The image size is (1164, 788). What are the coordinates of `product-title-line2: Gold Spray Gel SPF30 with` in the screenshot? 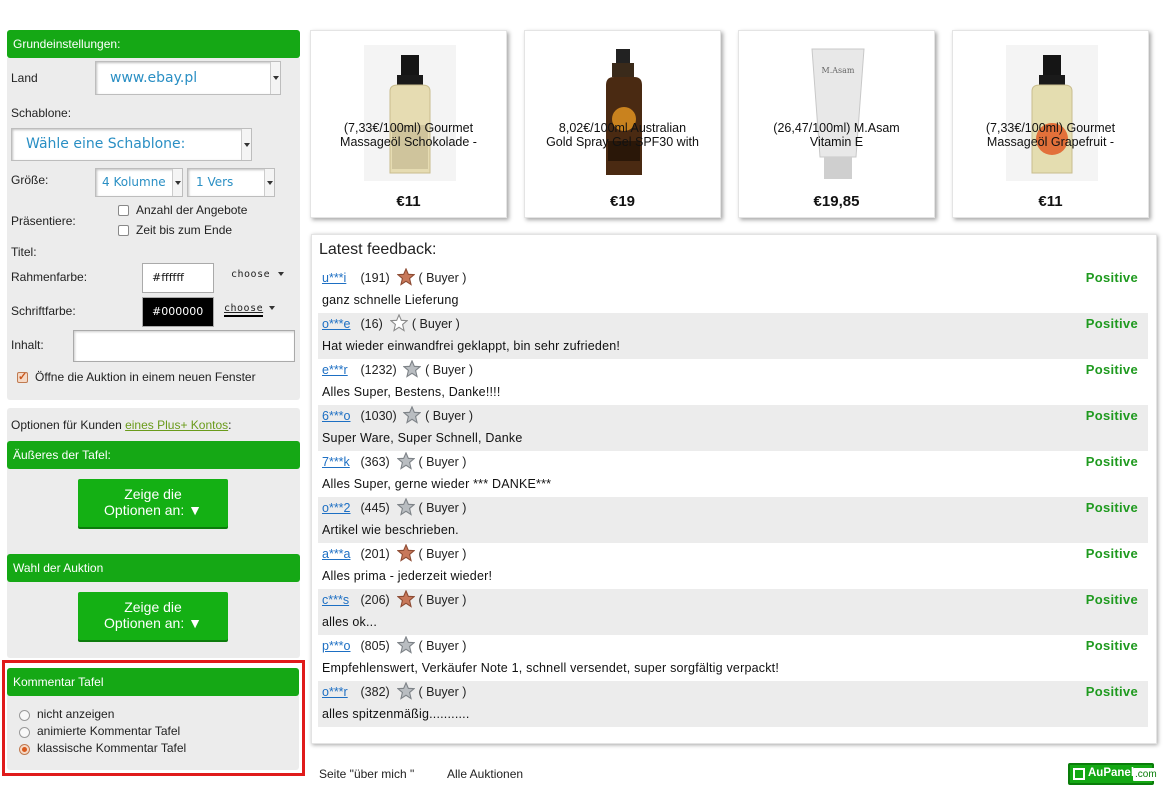 It's located at (622, 142).